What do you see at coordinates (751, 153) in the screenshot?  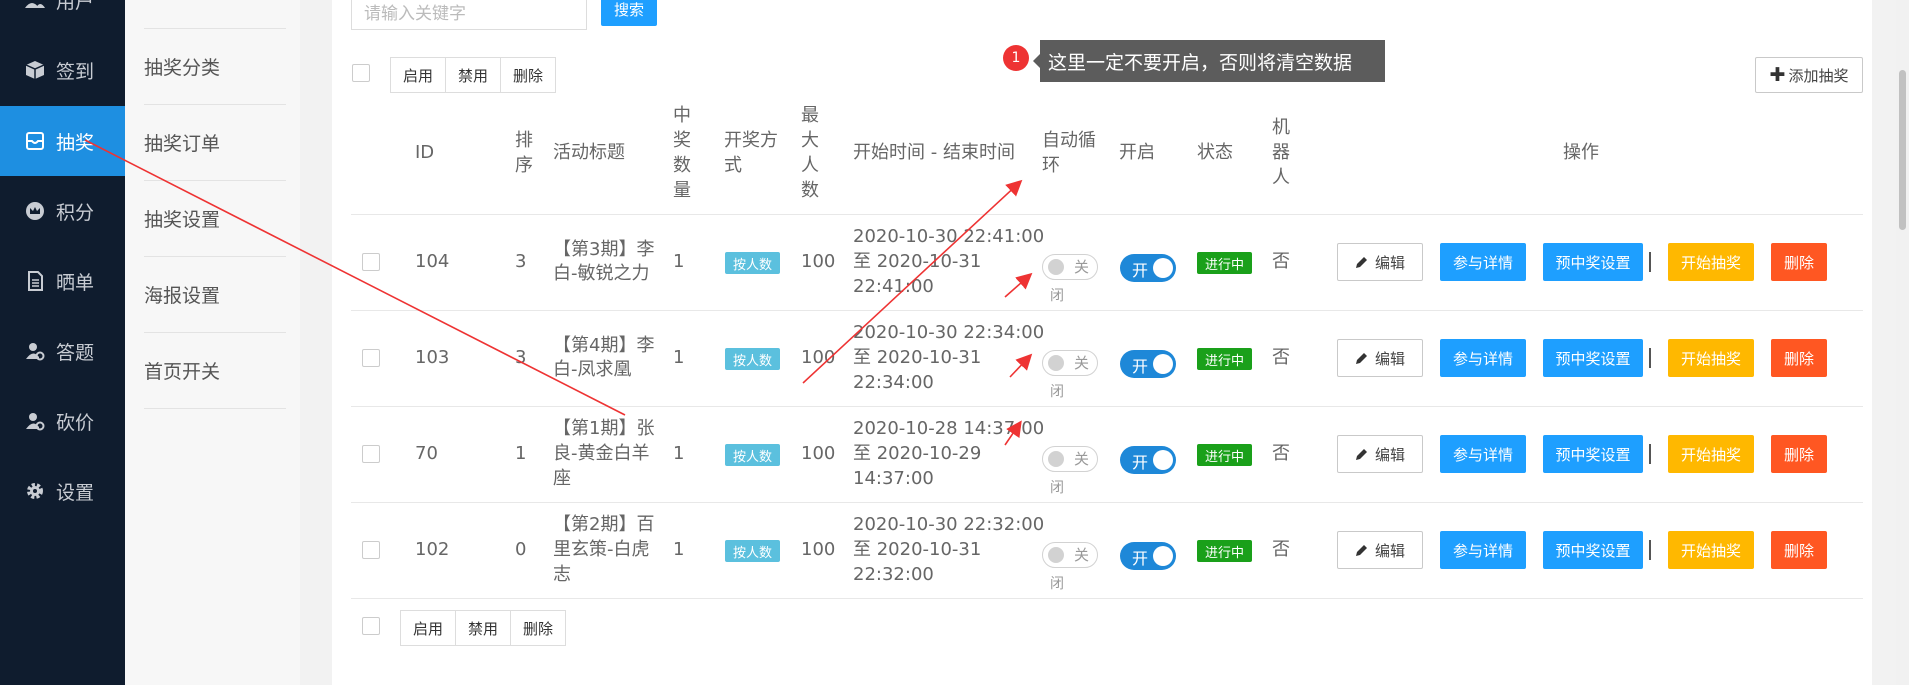 I see `header-draw-mode: 开奖方式` at bounding box center [751, 153].